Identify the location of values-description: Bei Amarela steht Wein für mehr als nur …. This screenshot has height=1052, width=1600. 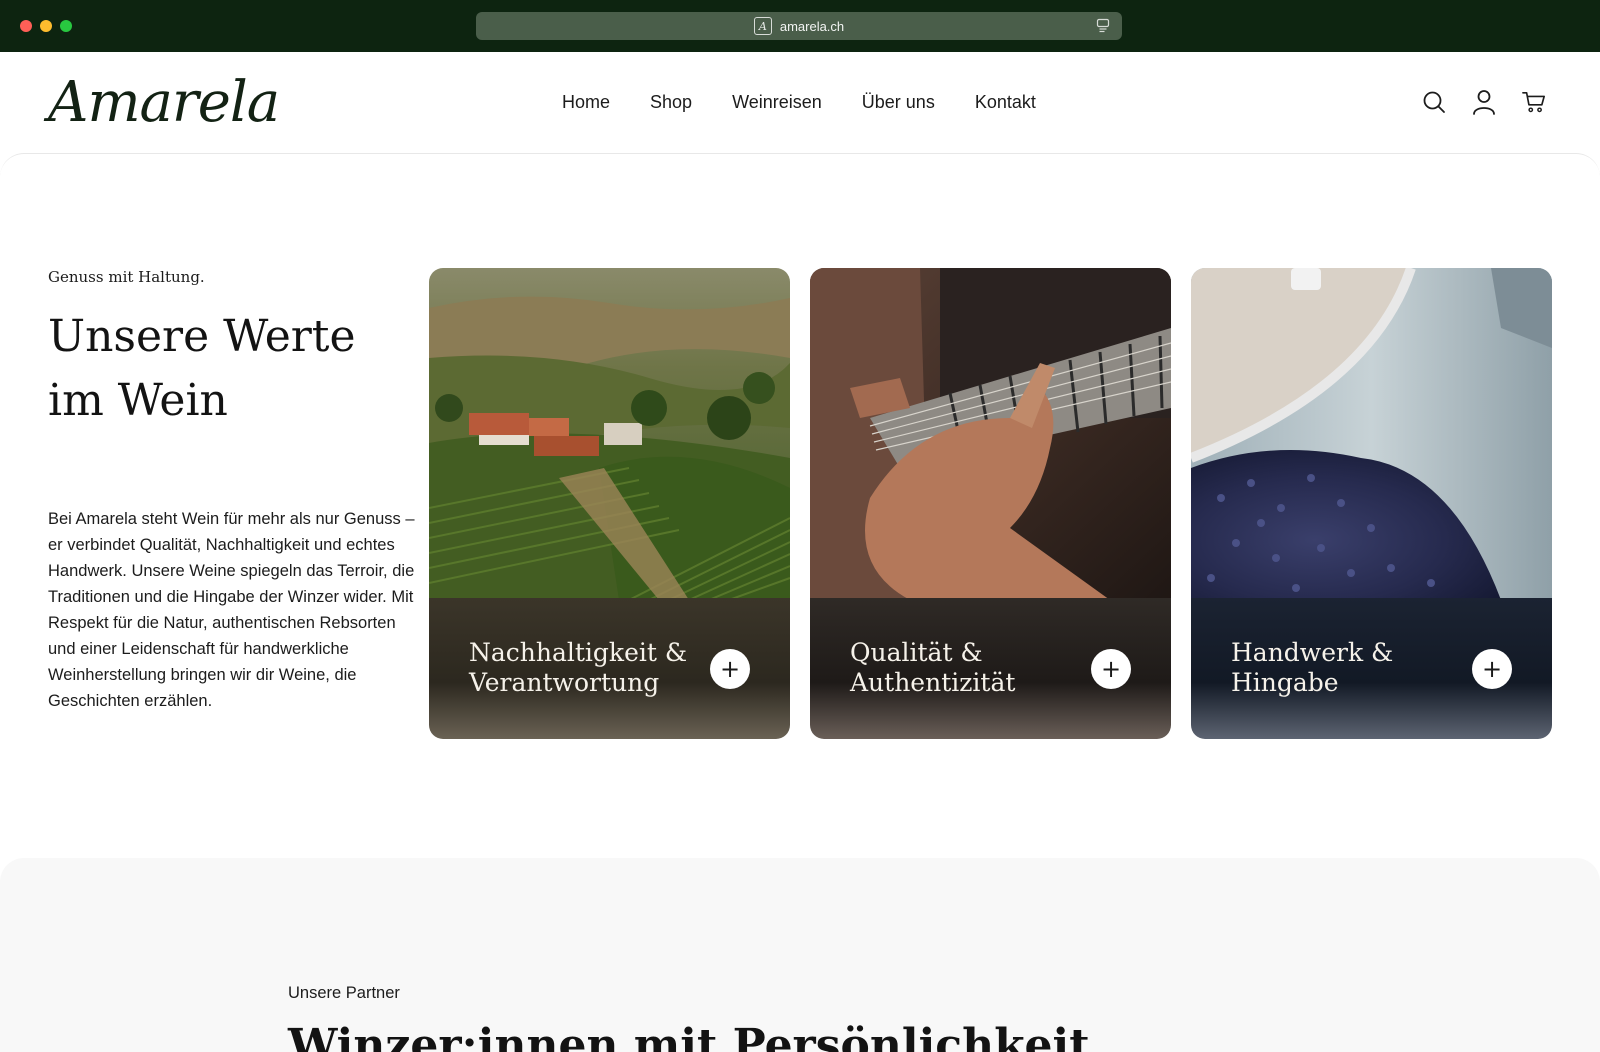
(231, 610).